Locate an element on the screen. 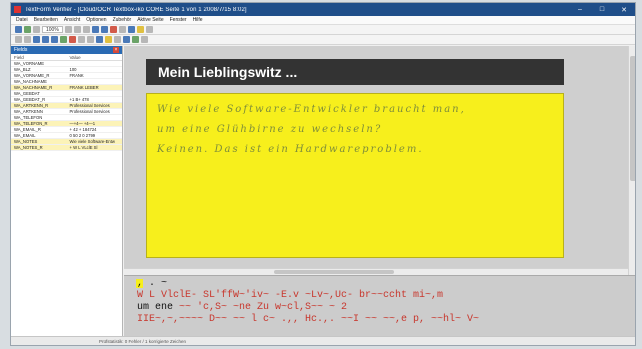 Image resolution: width=642 pixels, height=349 pixels. field-value: —+4— +4—1 is located at coordinates (82, 123).